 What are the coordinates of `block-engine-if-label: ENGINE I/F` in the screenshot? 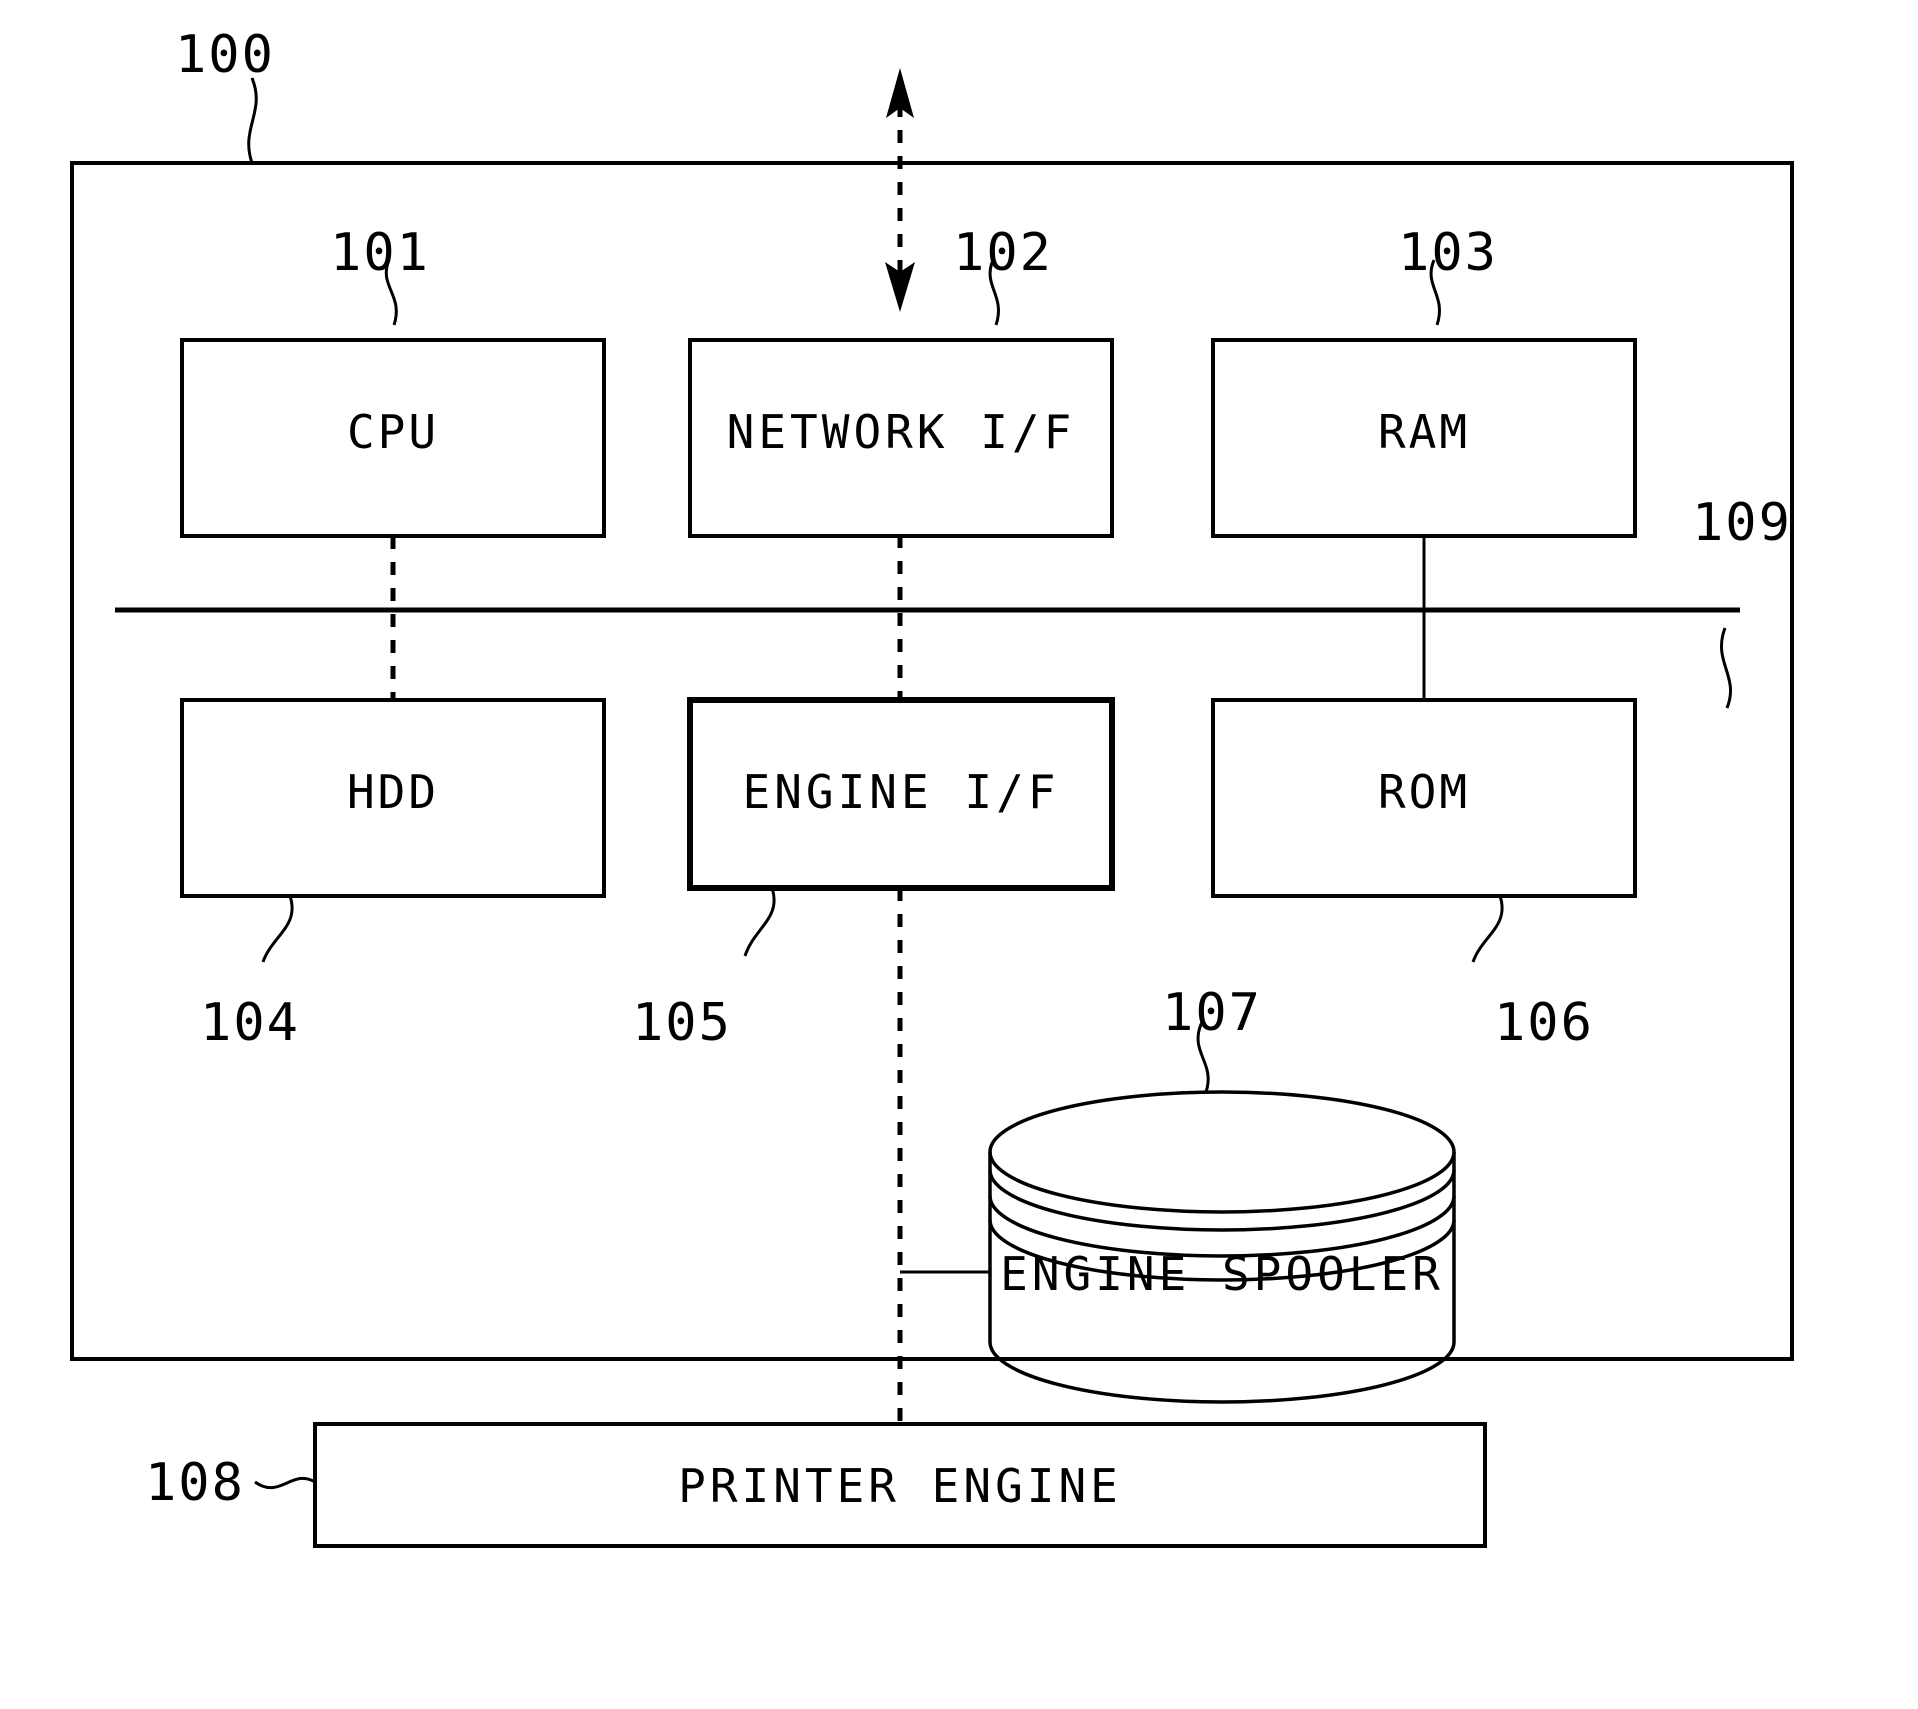 It's located at (901, 792).